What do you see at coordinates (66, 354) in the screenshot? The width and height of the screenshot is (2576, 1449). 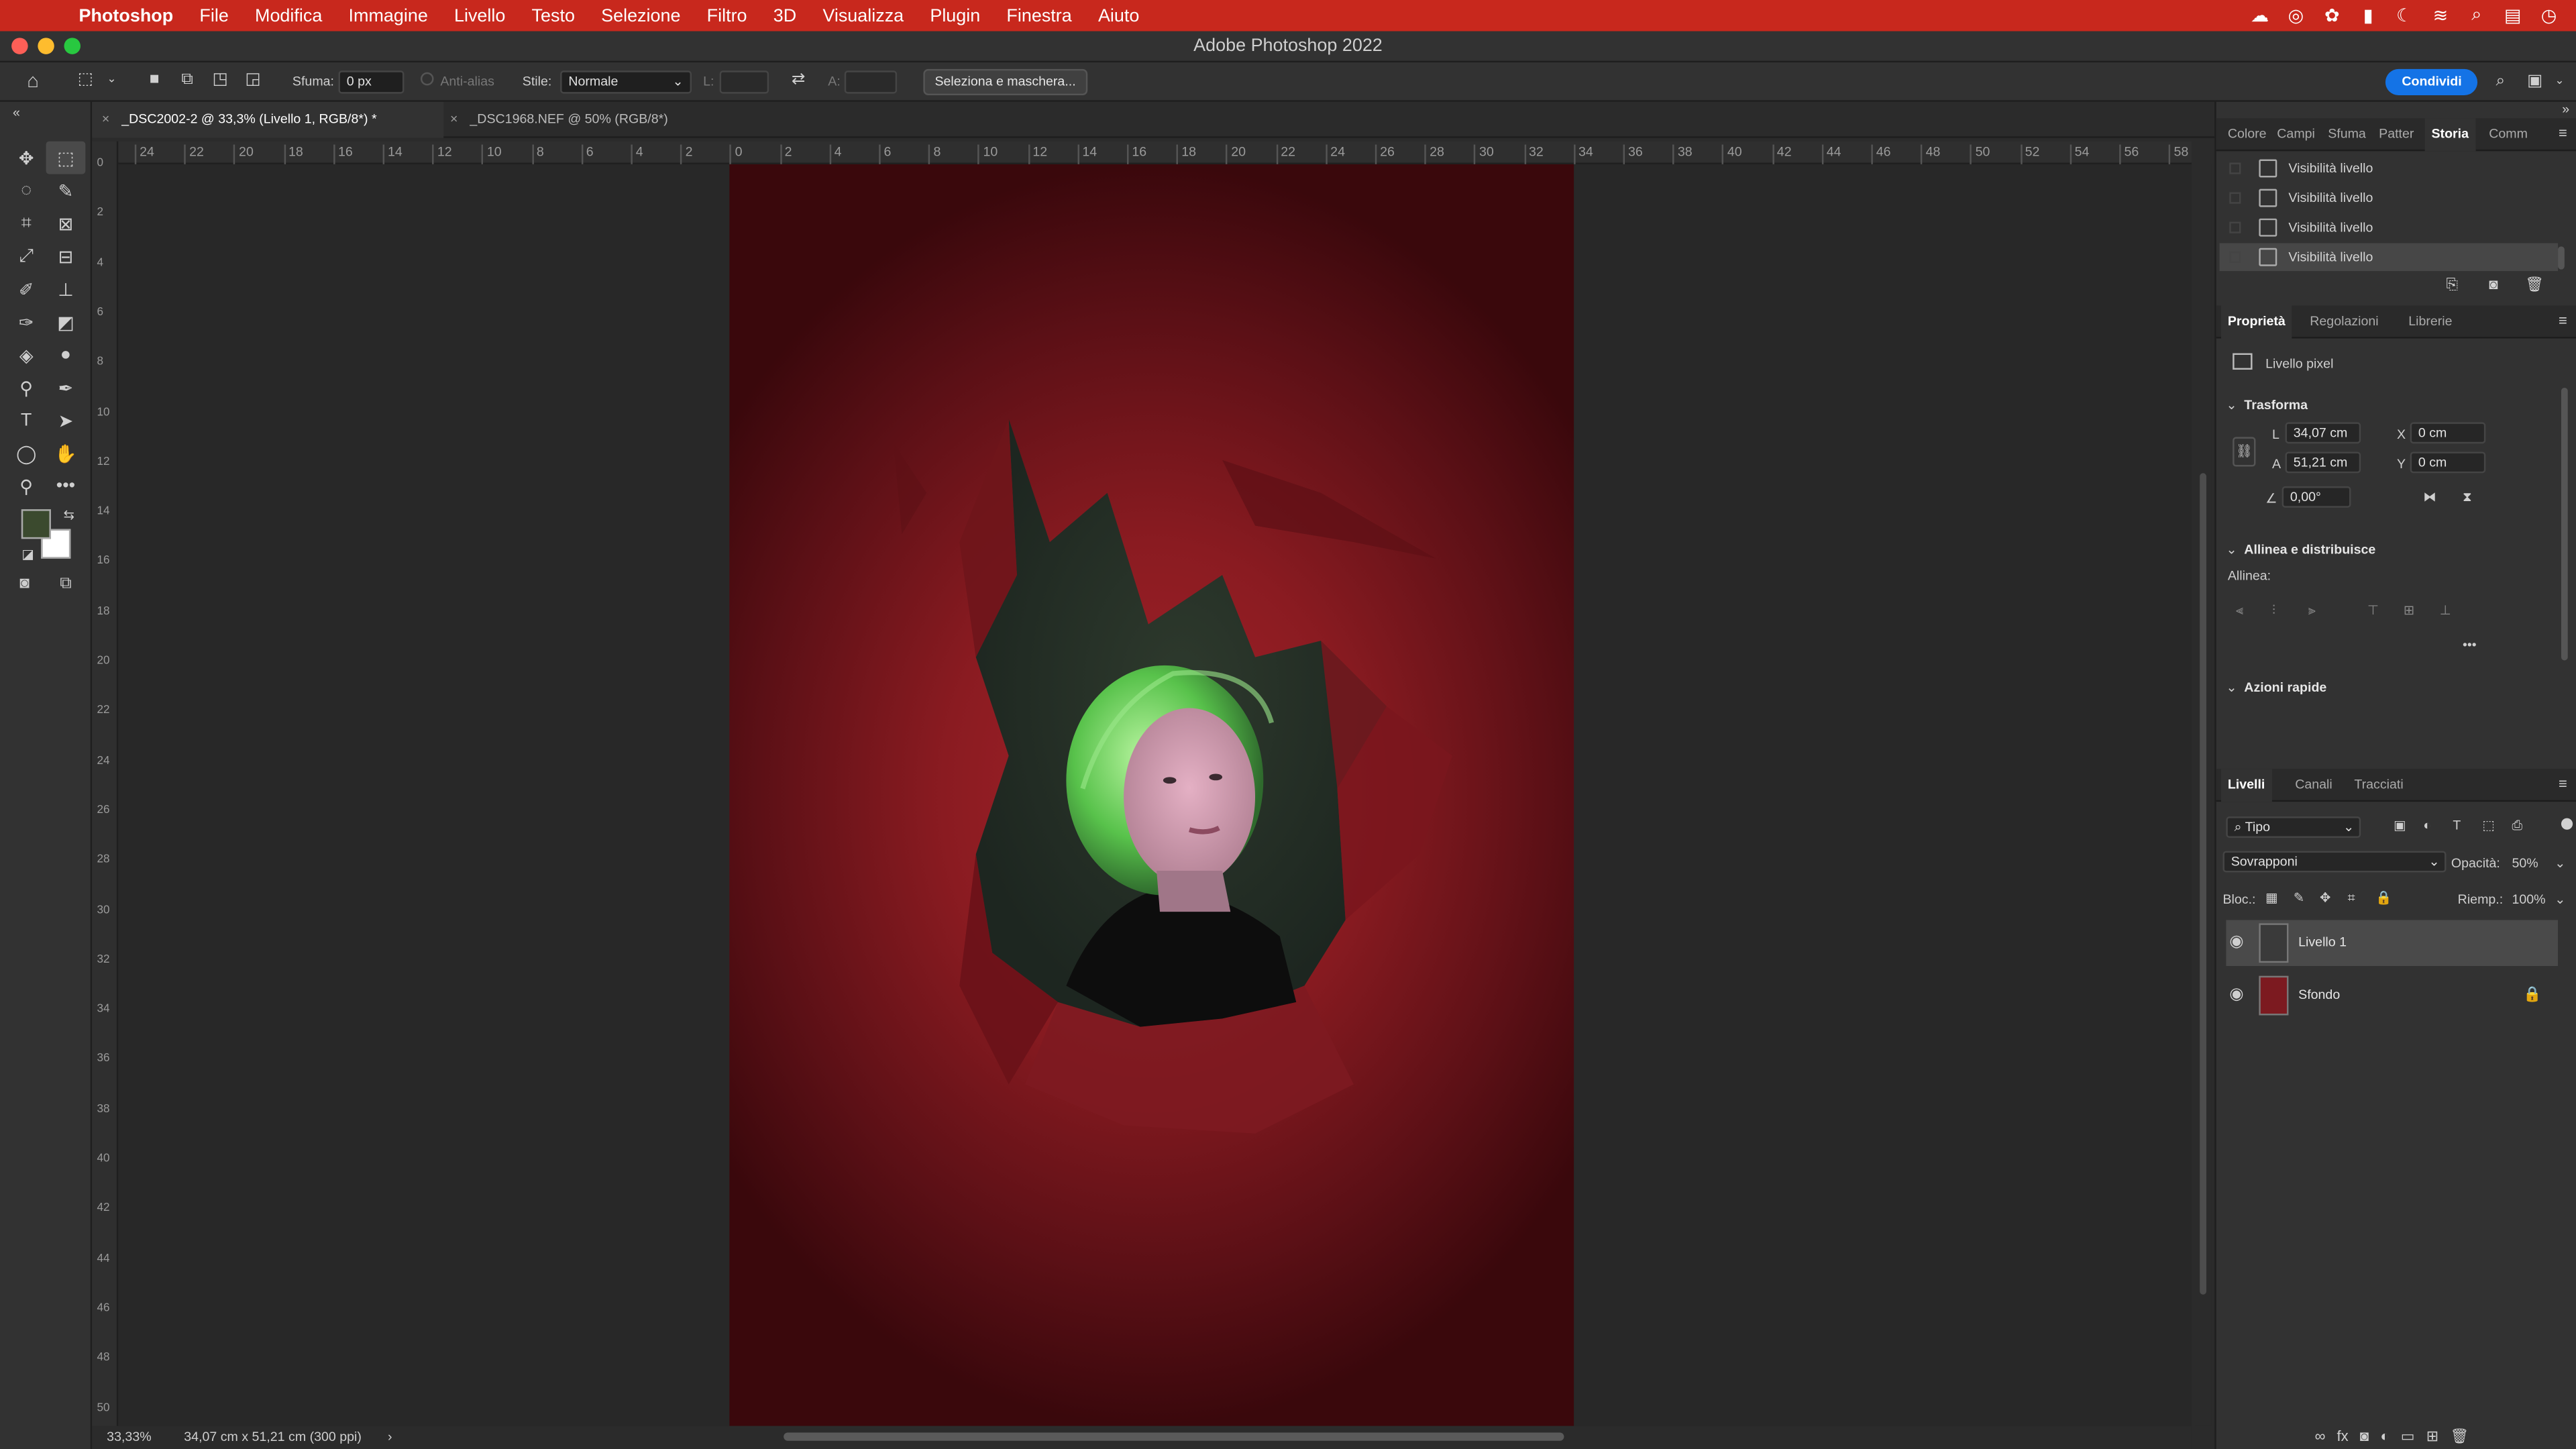 I see `blur-tool-icon: ●` at bounding box center [66, 354].